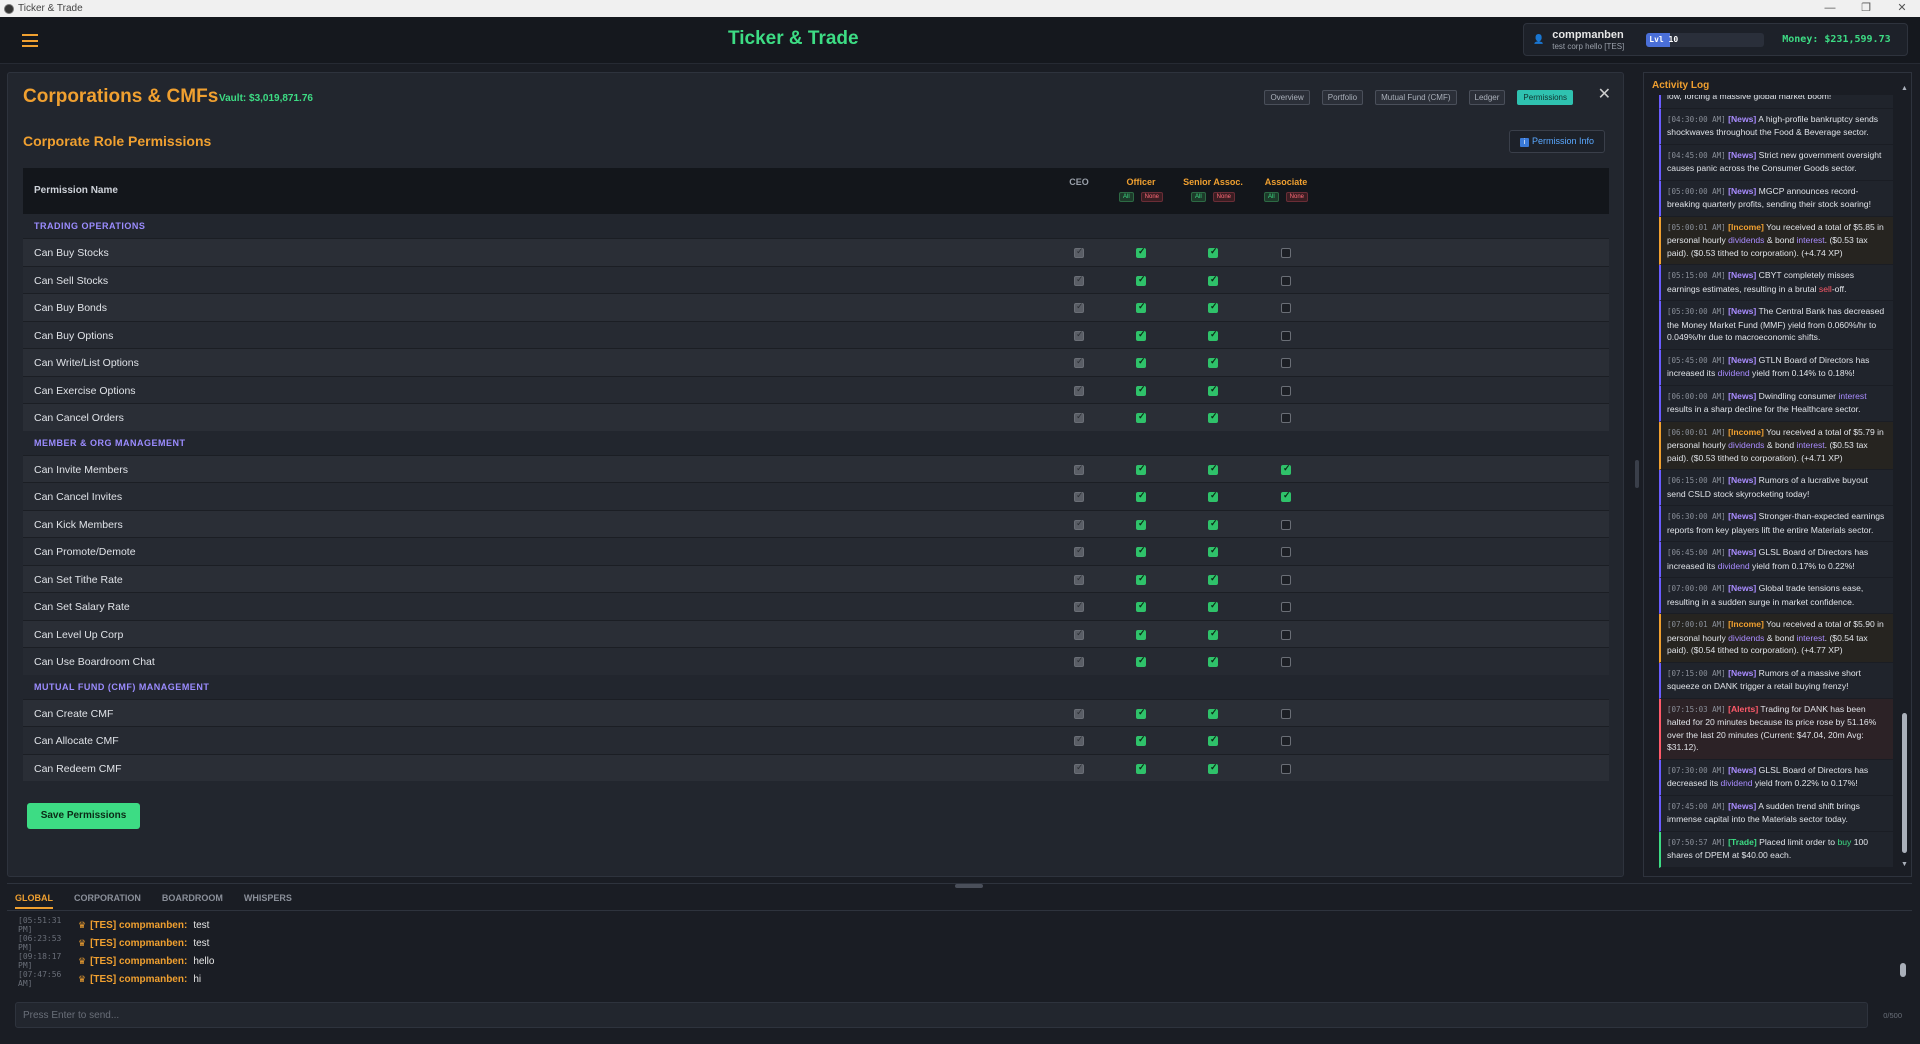 Image resolution: width=1920 pixels, height=1044 pixels. Describe the element at coordinates (1904, 476) in the screenshot. I see `activity-scrollbar: ▲ ▼` at that location.